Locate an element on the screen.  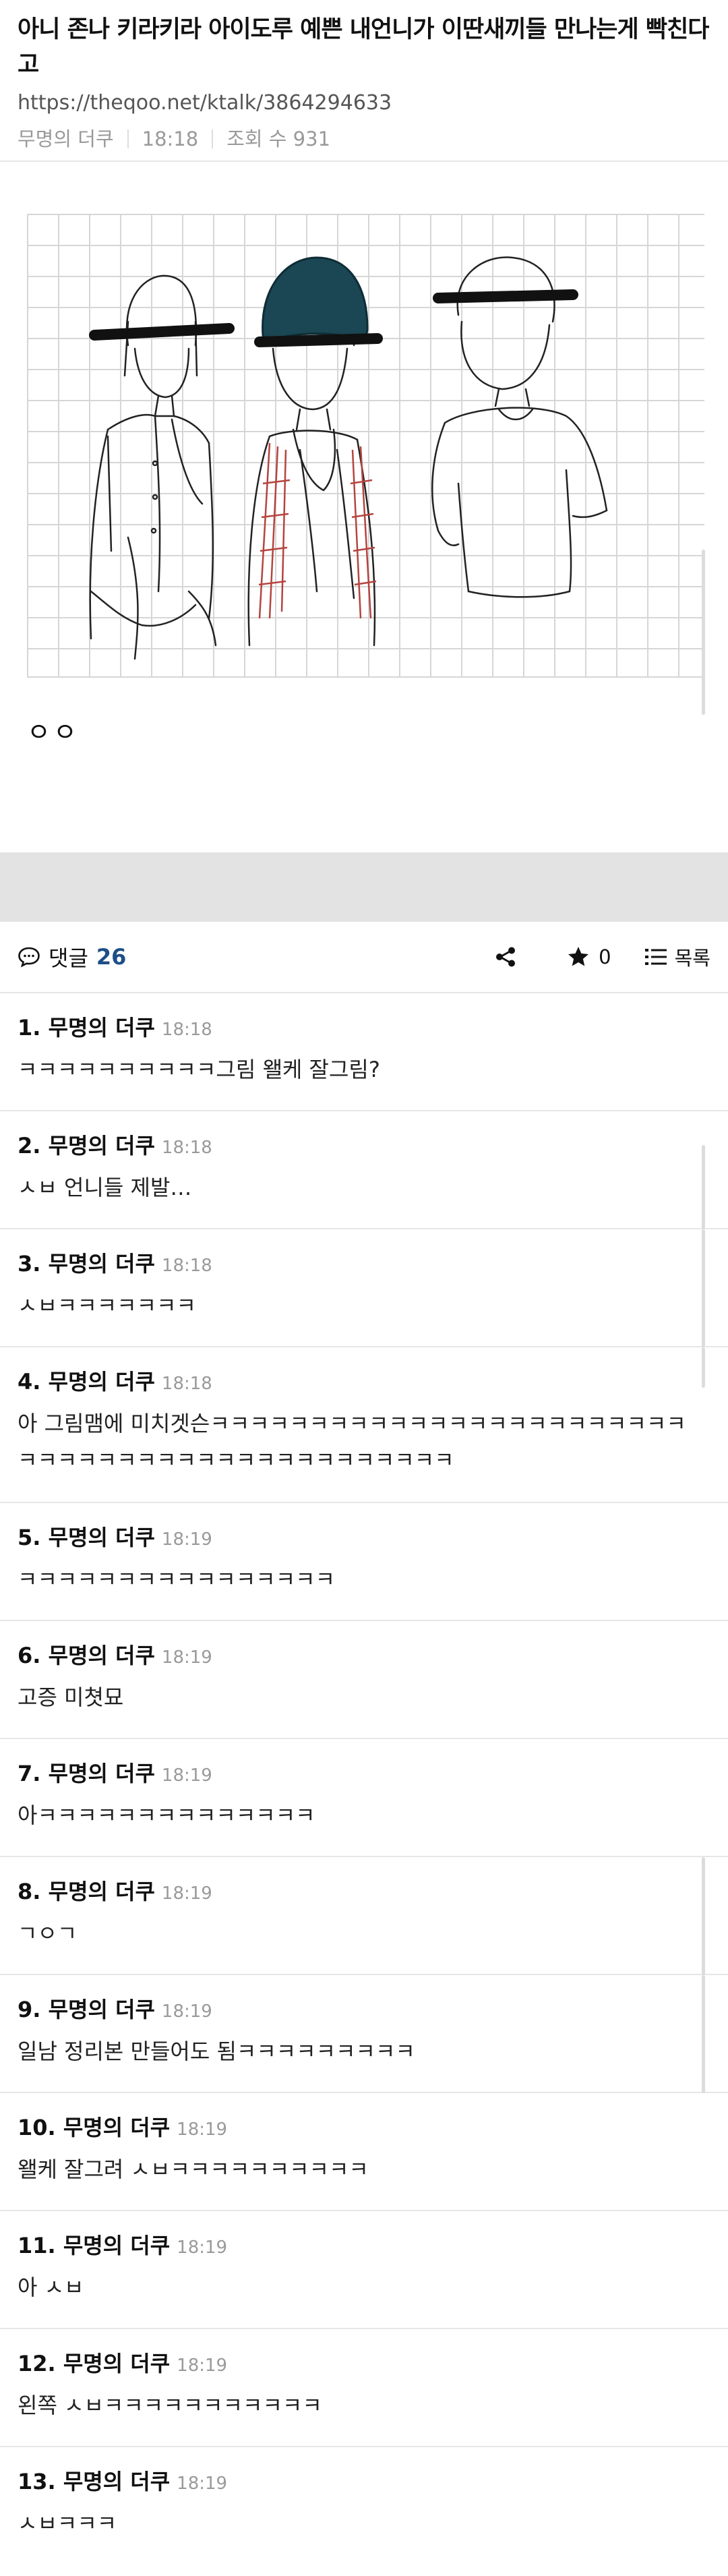
comments-count: 26 is located at coordinates (111, 957).